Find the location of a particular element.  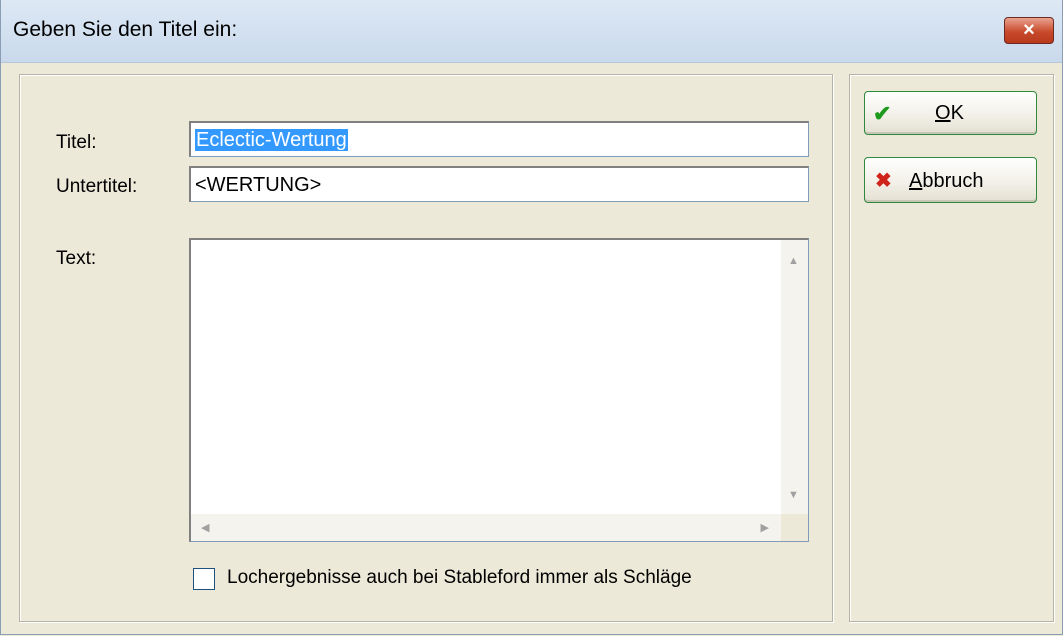

untertitel-input: <WERTUNG> is located at coordinates (499, 184).